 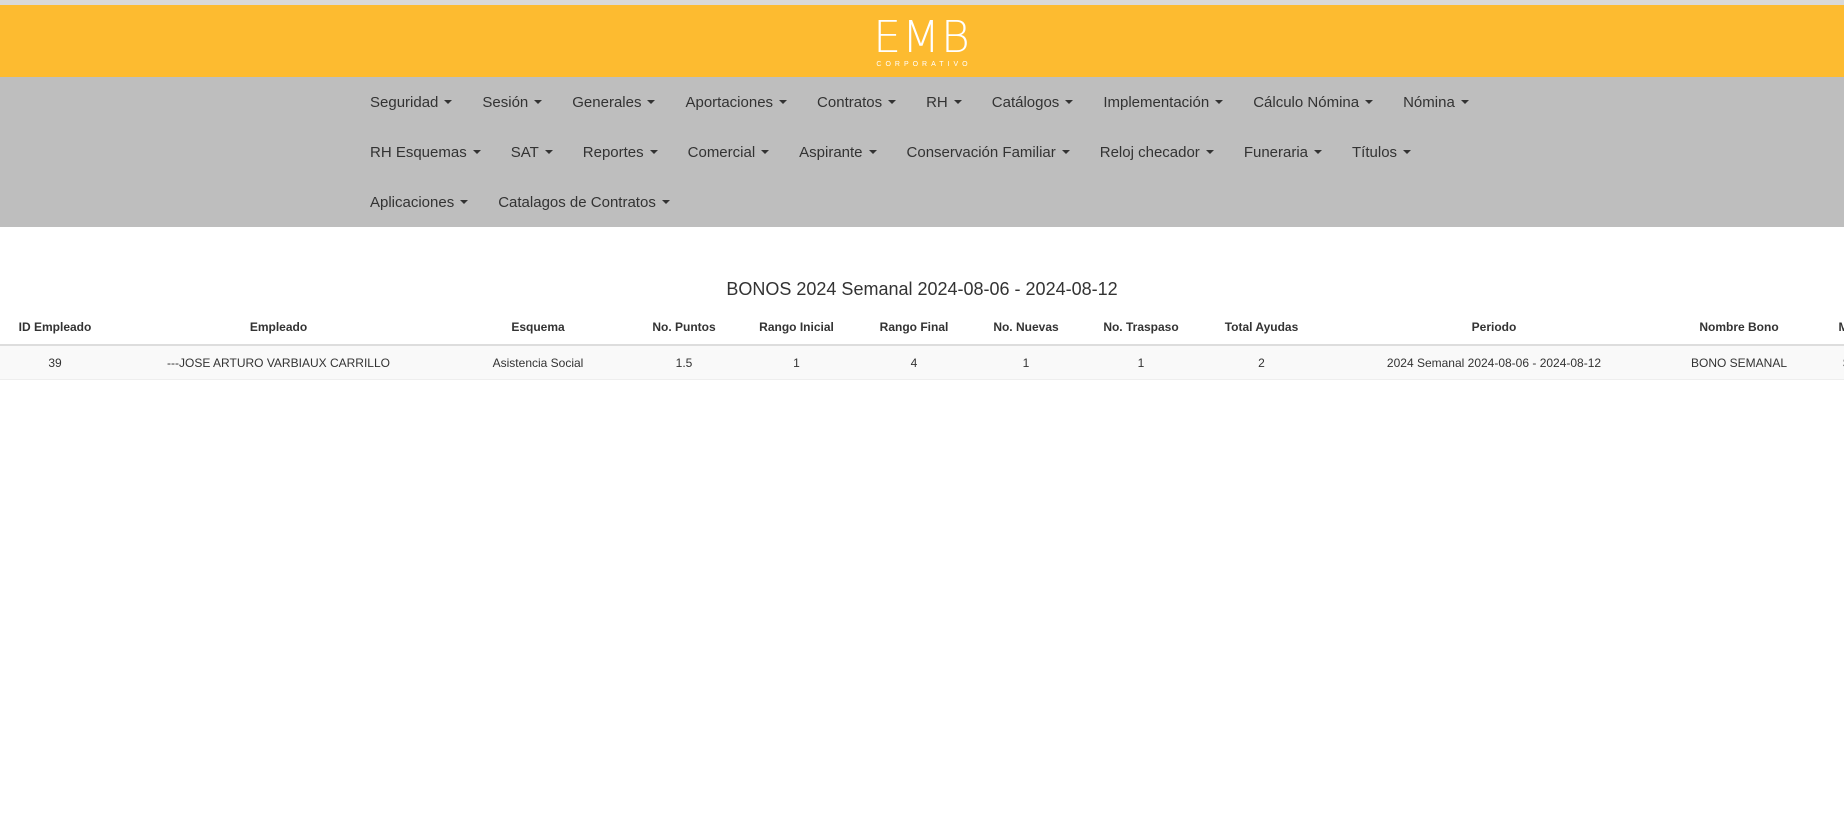 What do you see at coordinates (924, 64) in the screenshot?
I see `logo-subtitle: CORPORATIVO` at bounding box center [924, 64].